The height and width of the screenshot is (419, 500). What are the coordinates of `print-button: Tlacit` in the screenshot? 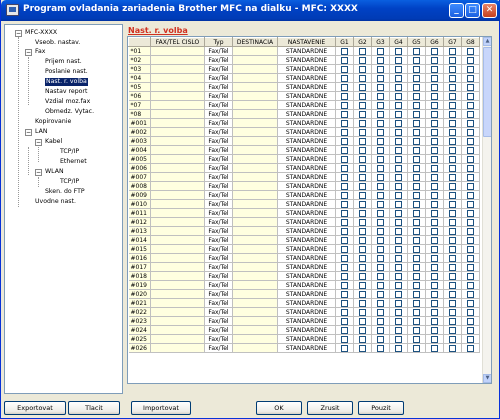 It's located at (94, 408).